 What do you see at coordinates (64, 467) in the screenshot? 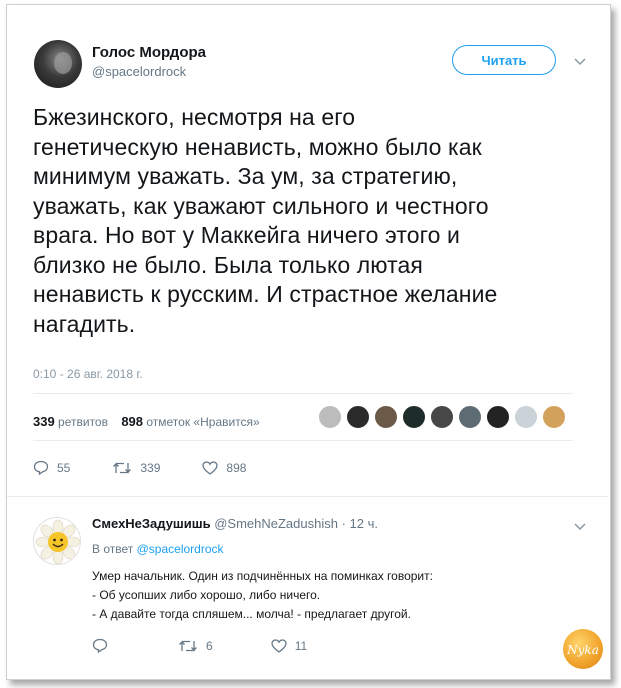
I see `reply-count: 55` at bounding box center [64, 467].